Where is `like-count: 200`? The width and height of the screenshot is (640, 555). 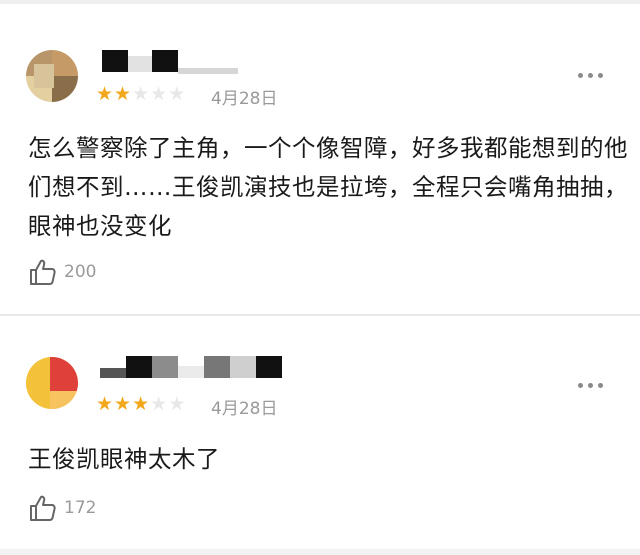
like-count: 200 is located at coordinates (80, 272).